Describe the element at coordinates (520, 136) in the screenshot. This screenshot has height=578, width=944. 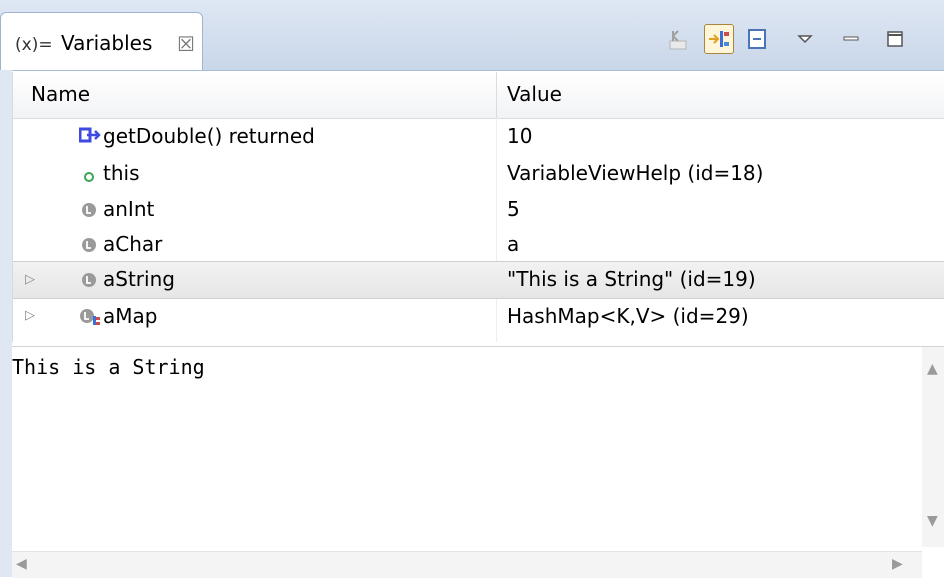
I see `variable-value: 10` at that location.